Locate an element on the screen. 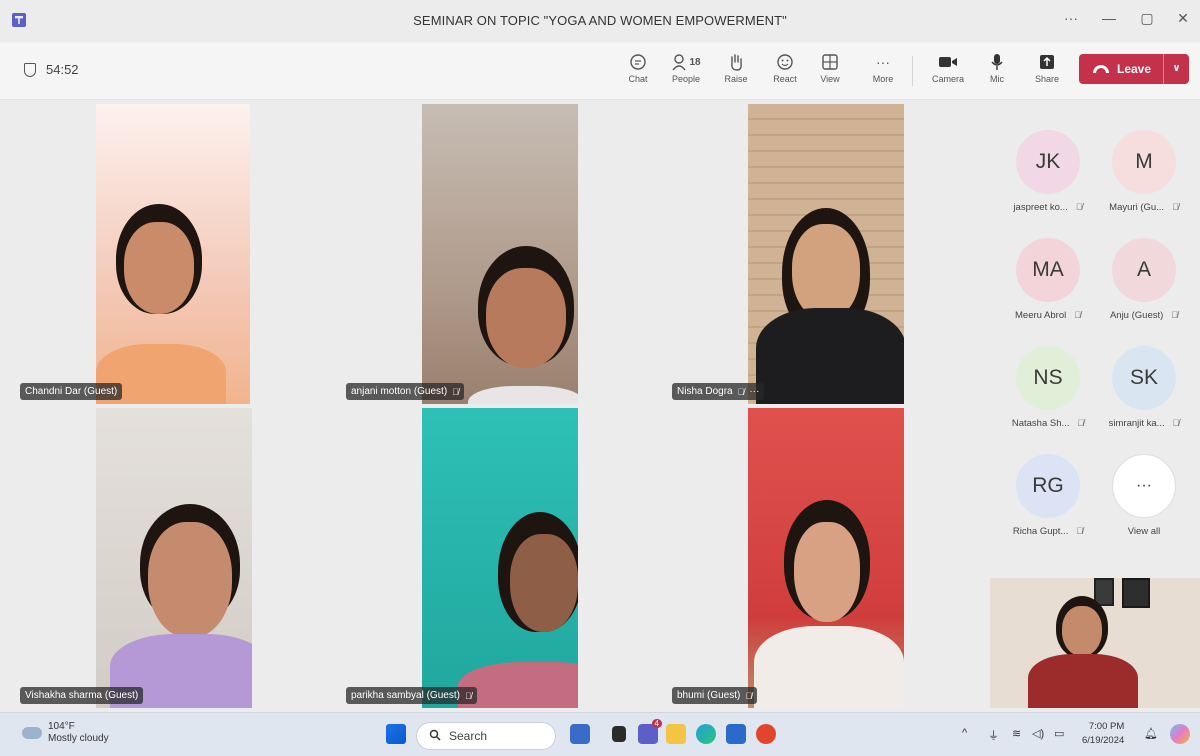  participant-name-tag: parikha sambyal (Guest) 🎙̸ is located at coordinates (411, 695).